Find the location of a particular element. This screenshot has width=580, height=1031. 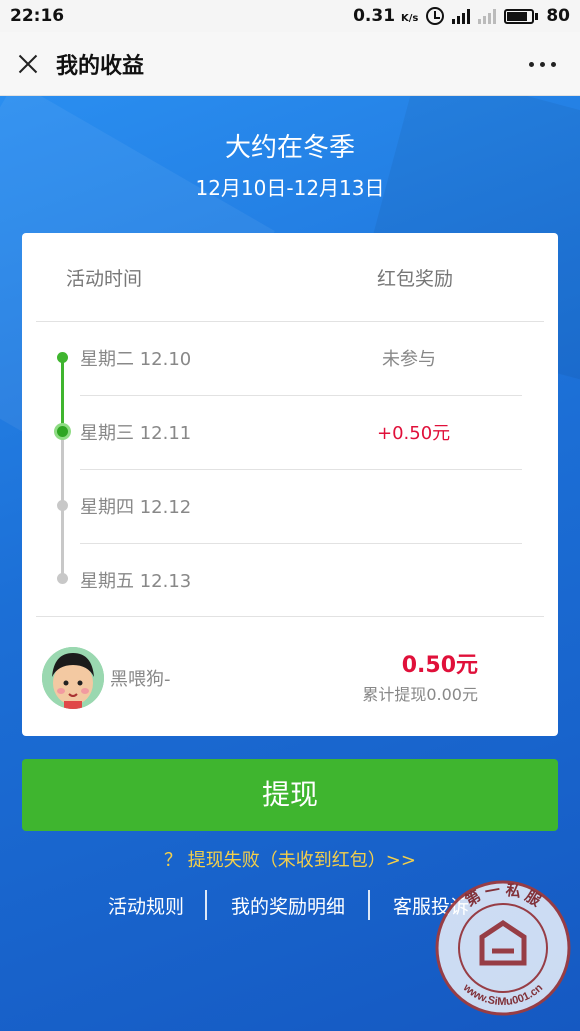

reward-total: 0.50元 is located at coordinates (439, 665).